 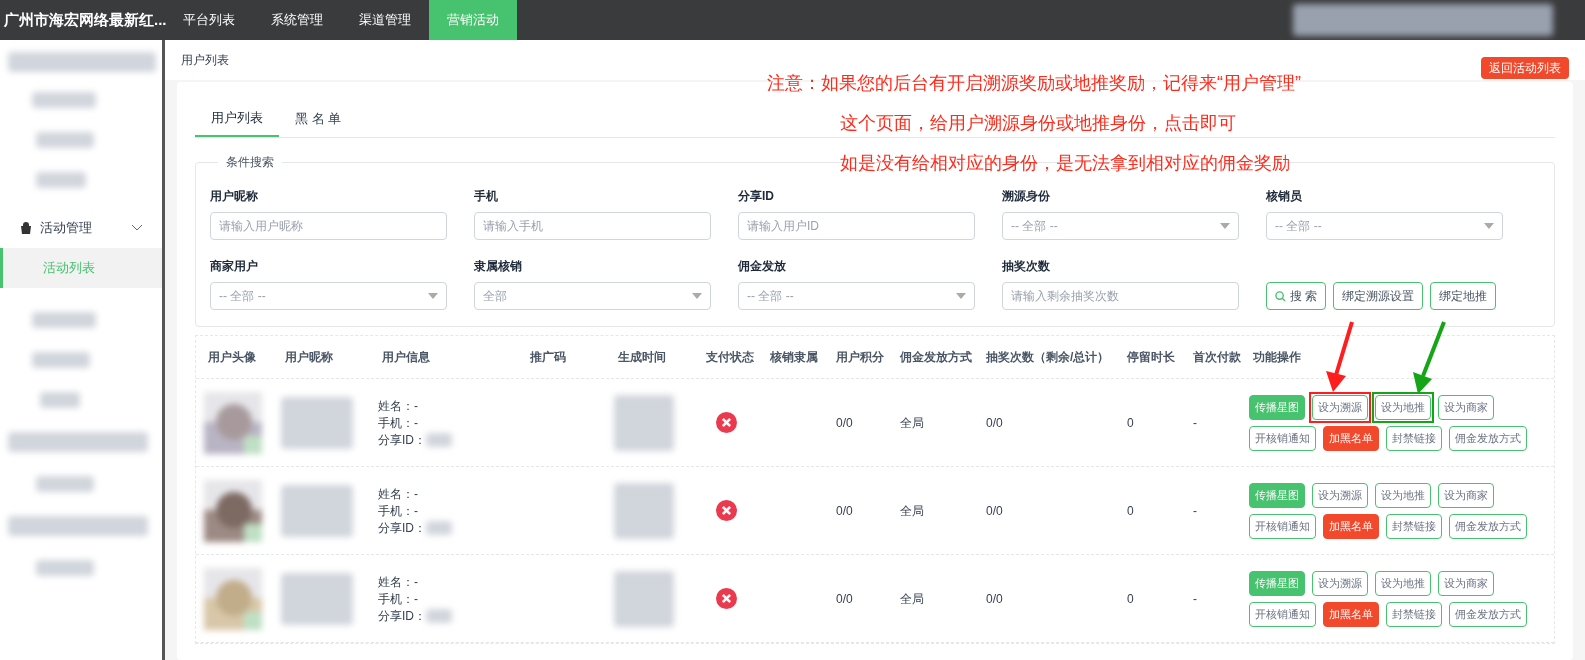 I want to click on input-field: 请输入用户昵称, so click(x=328, y=226).